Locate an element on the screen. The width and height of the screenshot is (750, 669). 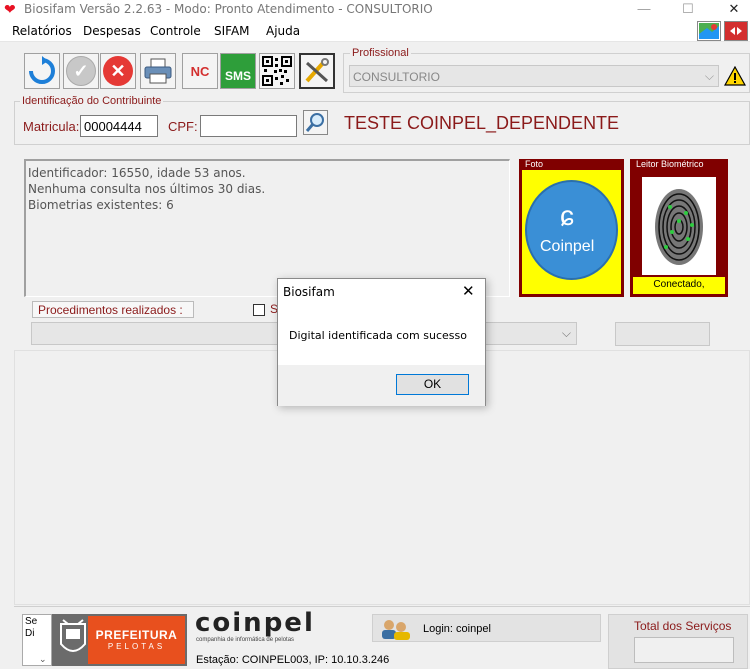
leitor-status: Conectado, is located at coordinates (679, 285).